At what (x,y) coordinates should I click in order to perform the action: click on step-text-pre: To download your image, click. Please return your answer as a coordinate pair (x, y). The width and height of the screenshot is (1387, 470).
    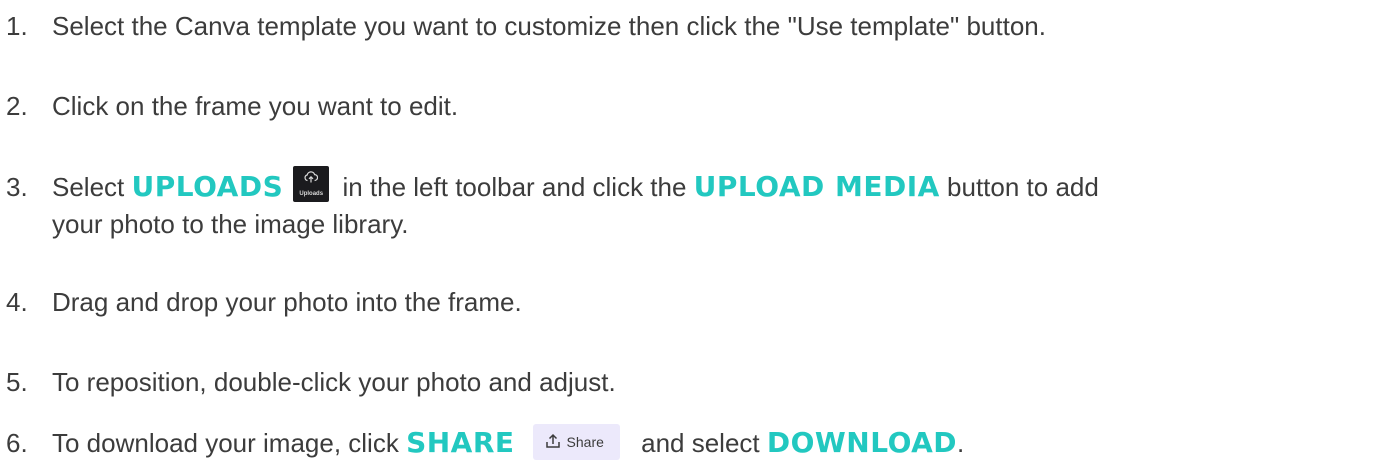
    Looking at the image, I should click on (229, 443).